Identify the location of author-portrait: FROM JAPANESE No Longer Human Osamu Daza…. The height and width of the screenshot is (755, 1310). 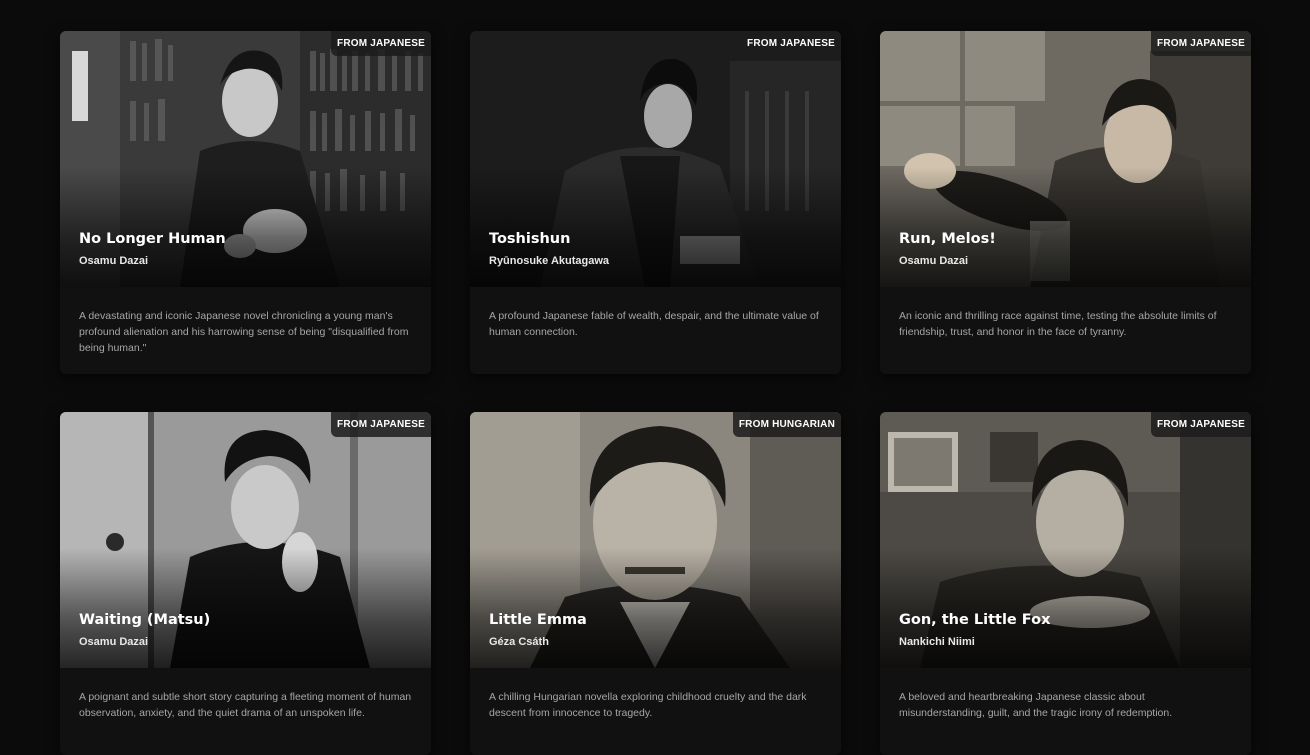
(245, 159).